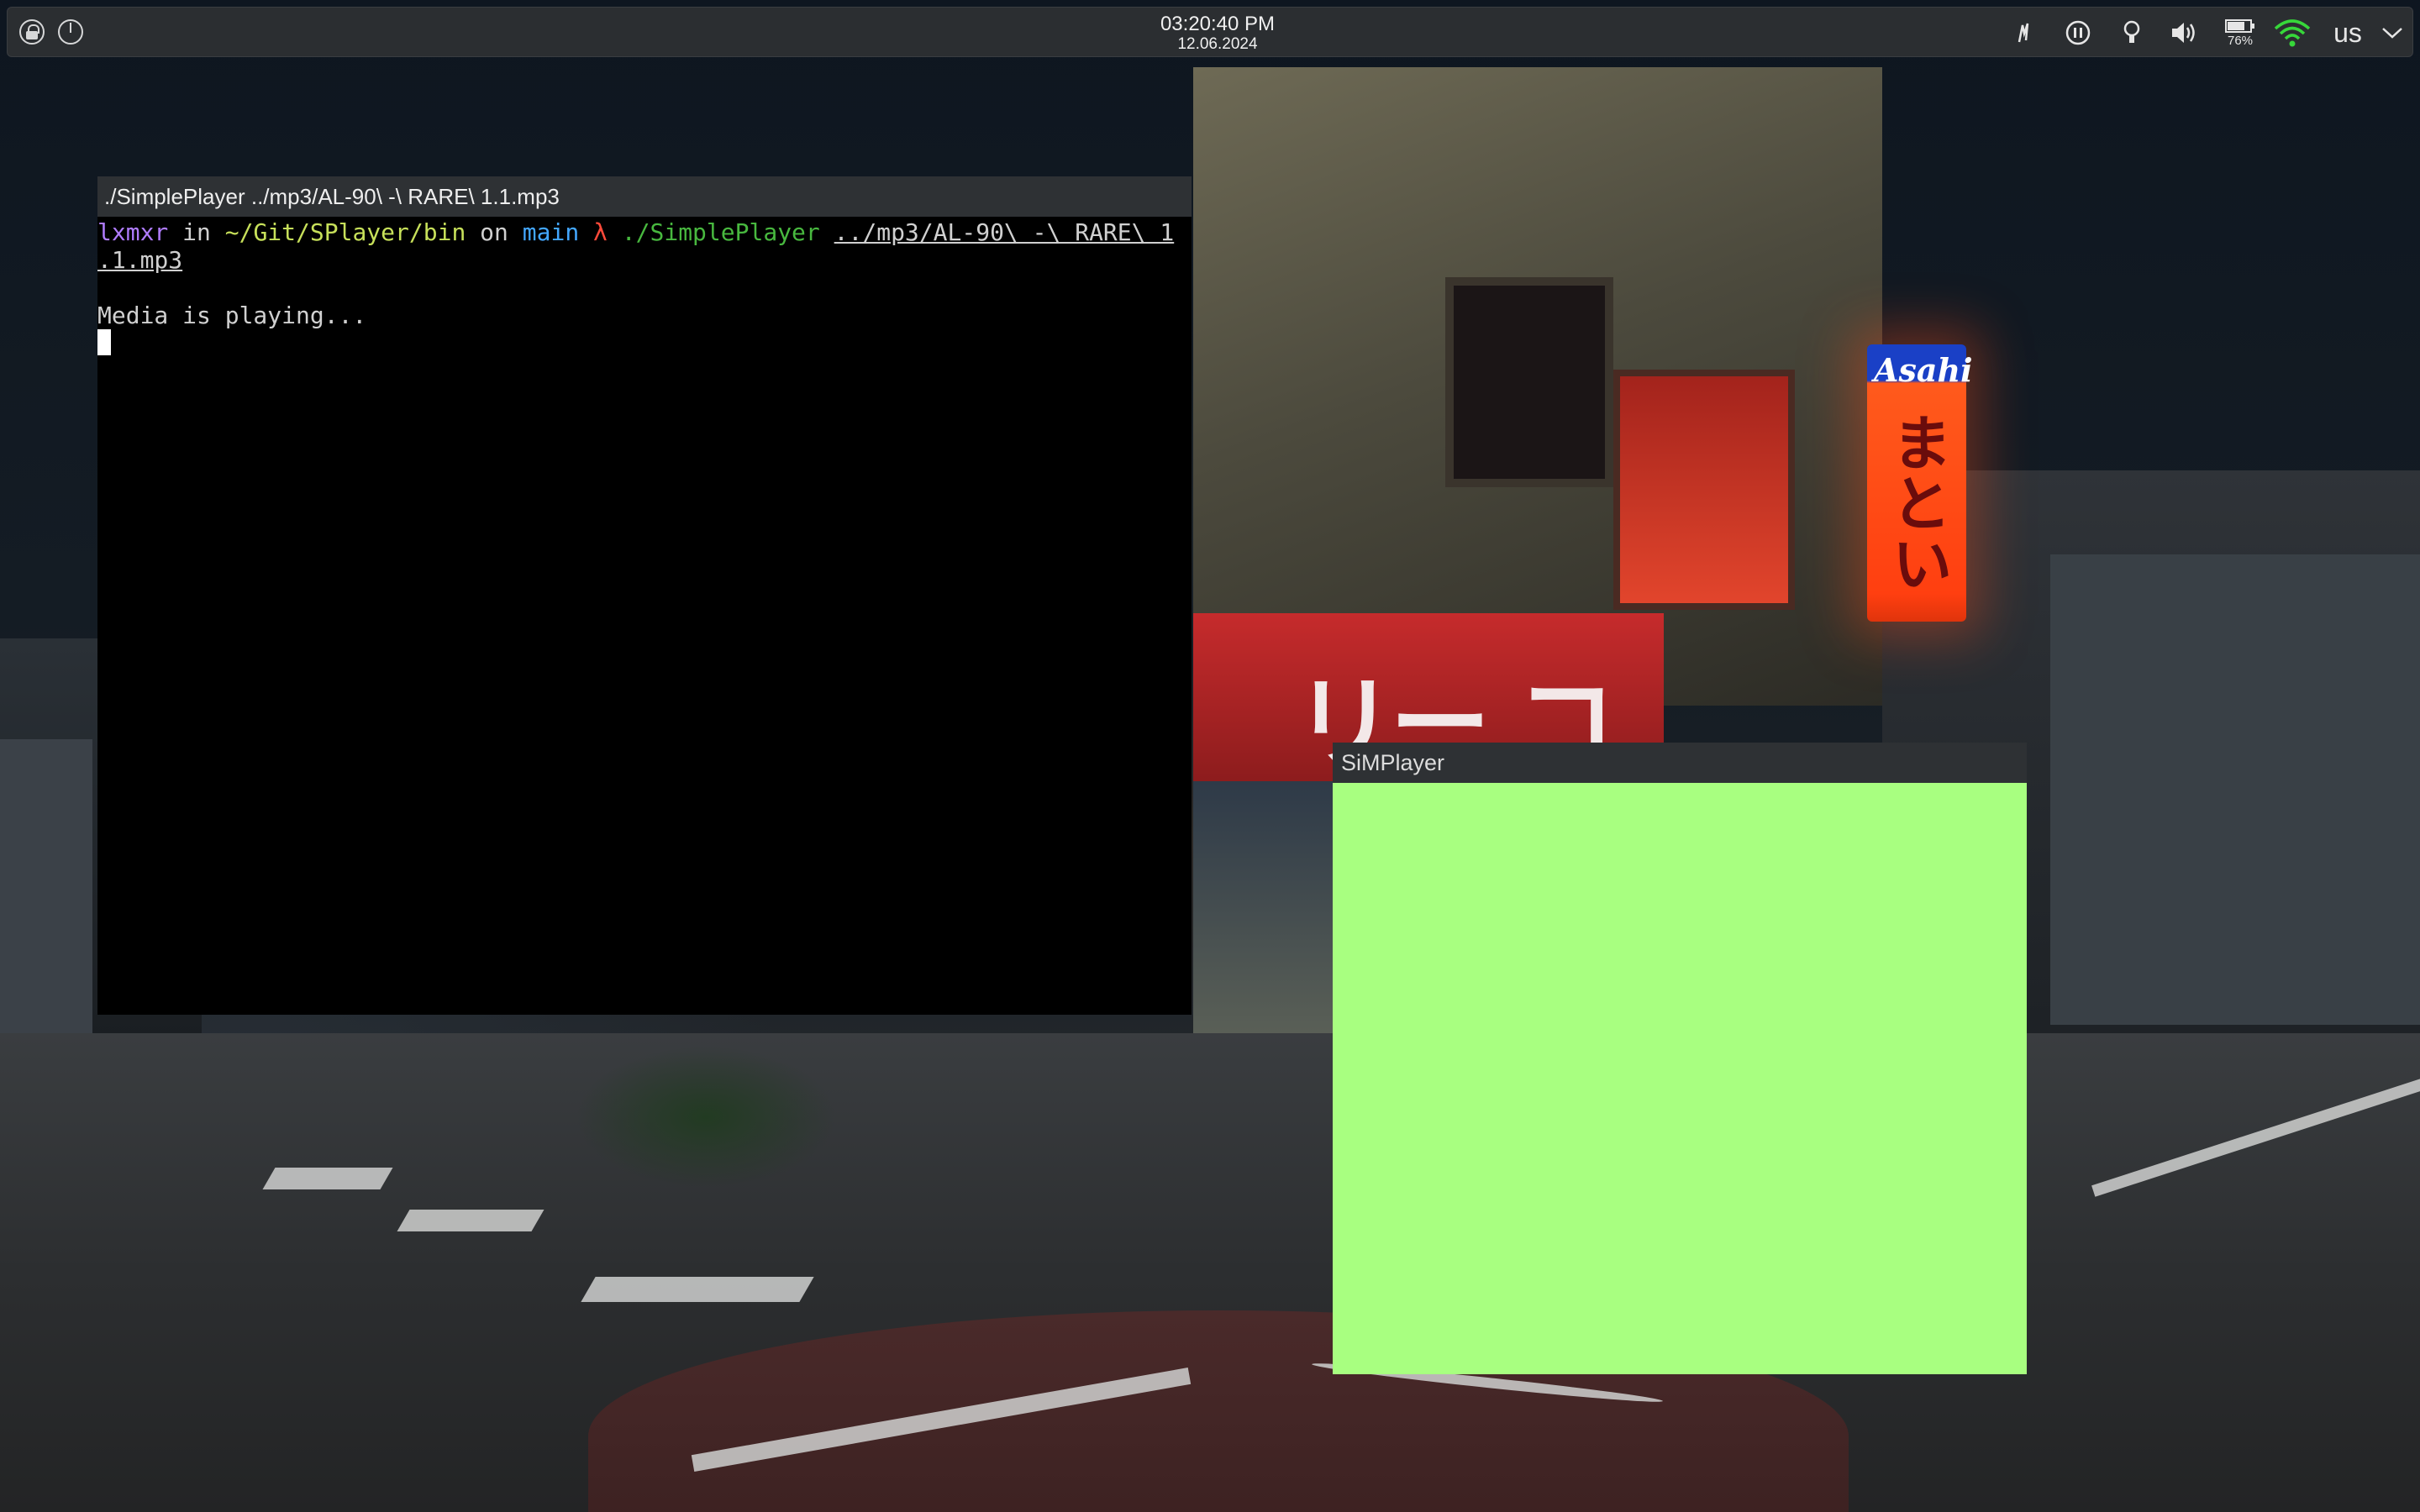  I want to click on simplayer-window: SiMPlayer, so click(1680, 1058).